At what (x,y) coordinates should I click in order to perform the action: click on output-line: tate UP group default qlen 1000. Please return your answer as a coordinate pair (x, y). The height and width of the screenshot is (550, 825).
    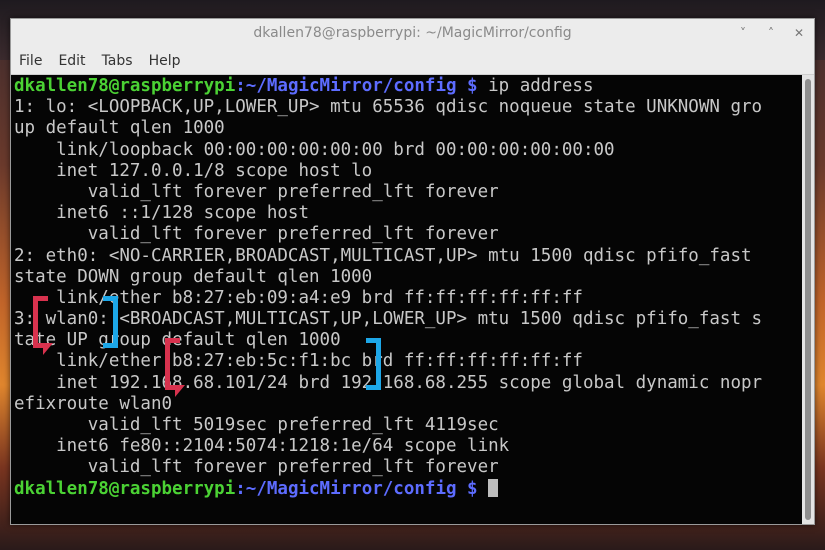
    Looking at the image, I should click on (177, 340).